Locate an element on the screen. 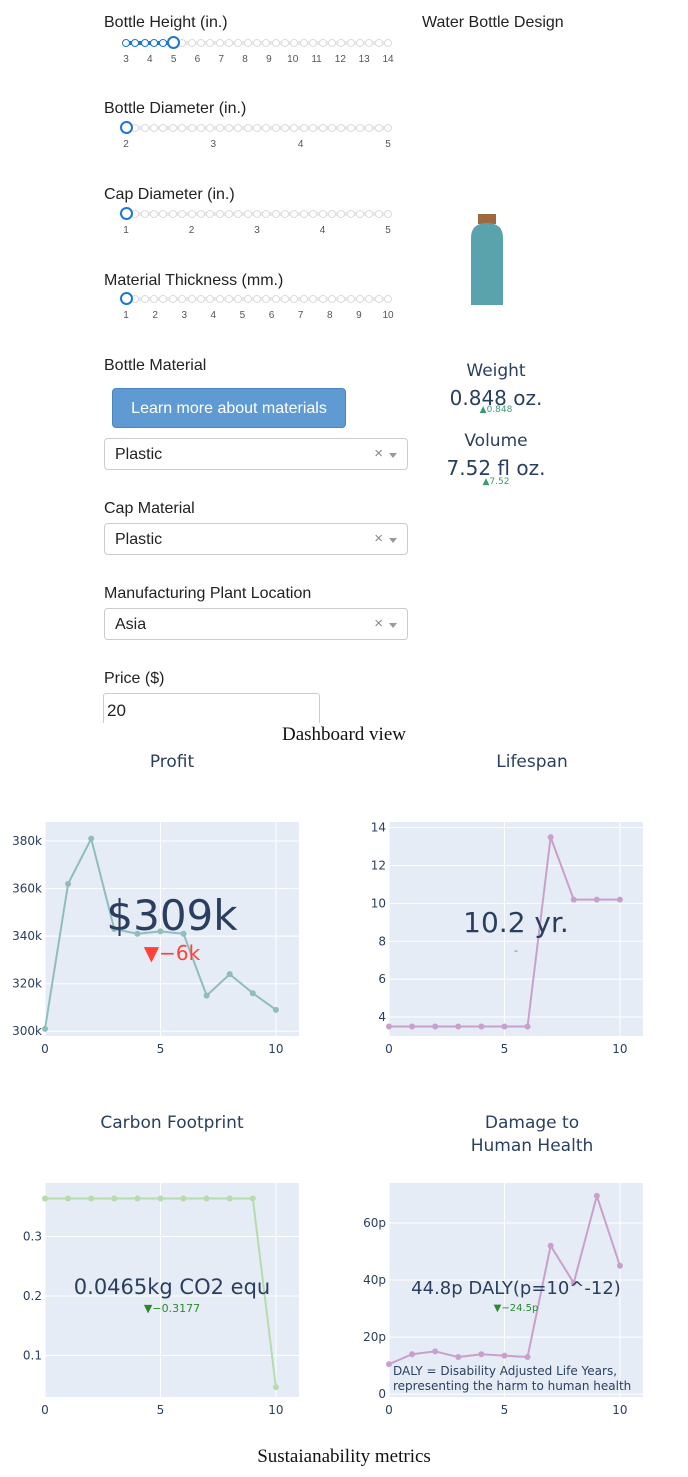 This screenshot has height=1477, width=688. bottle-diameter-ticks: 2 3 4 5 is located at coordinates (256, 146).